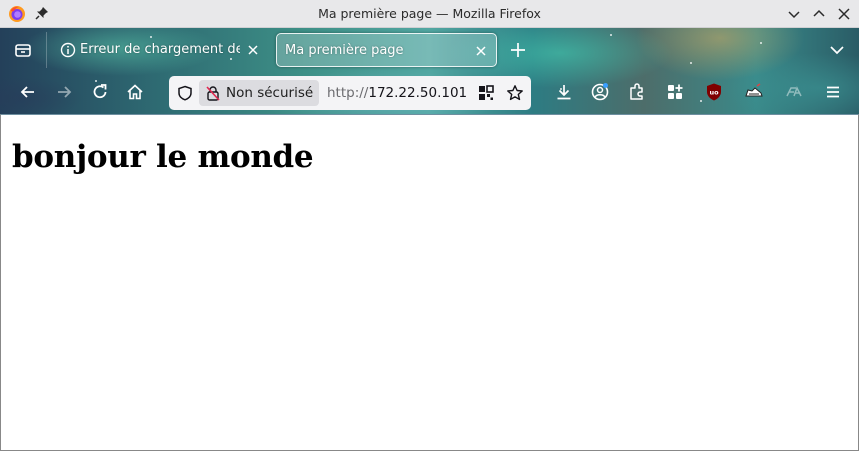  I want to click on url-scheme: http://, so click(348, 93).